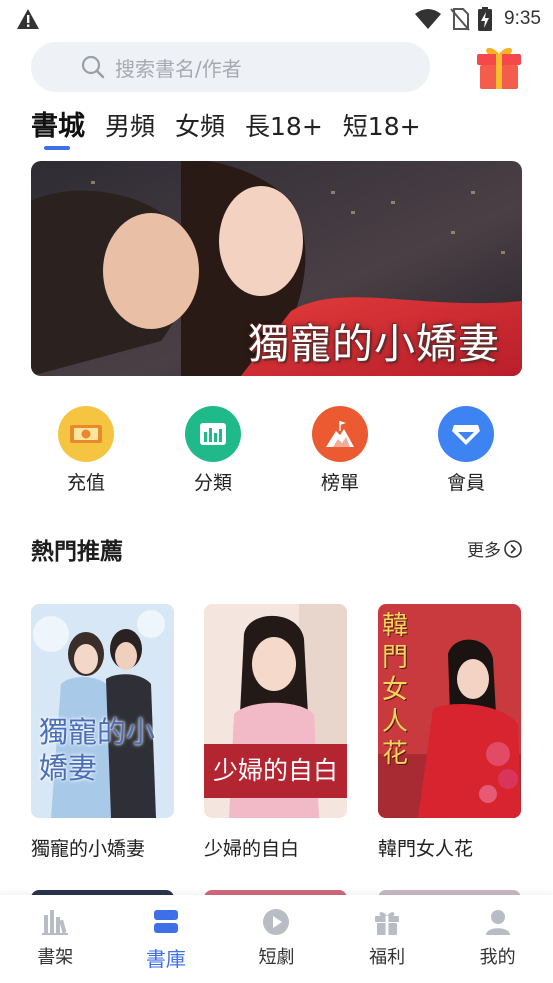 This screenshot has width=553, height=983. Describe the element at coordinates (93, 67) in the screenshot. I see `search-icon` at that location.